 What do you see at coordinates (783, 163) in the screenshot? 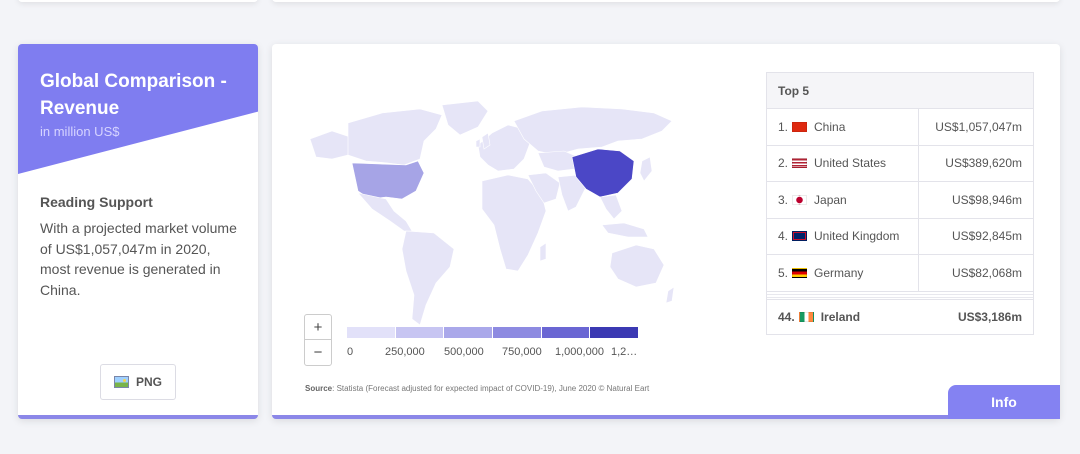
I see `rank: 2.` at bounding box center [783, 163].